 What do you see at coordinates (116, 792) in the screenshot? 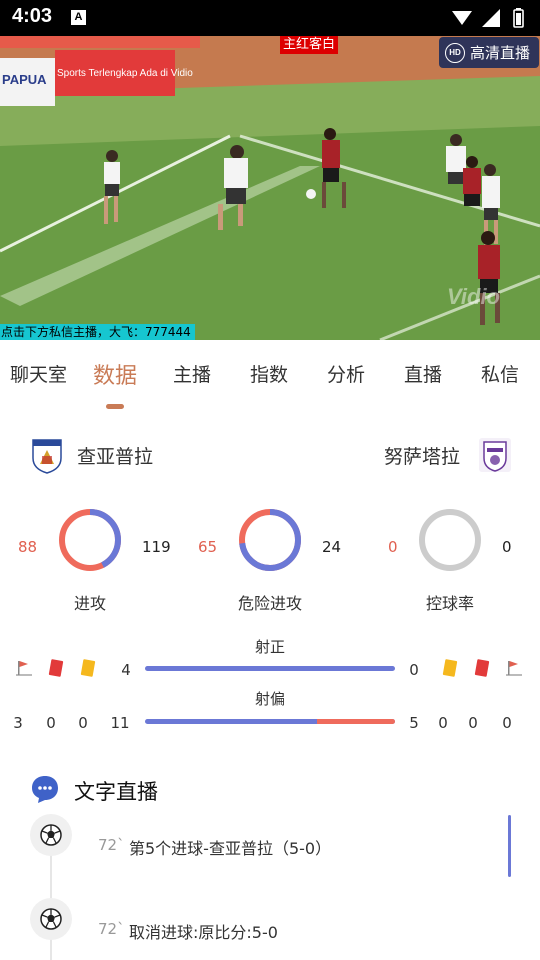
I see `live-text-title: 文字直播` at bounding box center [116, 792].